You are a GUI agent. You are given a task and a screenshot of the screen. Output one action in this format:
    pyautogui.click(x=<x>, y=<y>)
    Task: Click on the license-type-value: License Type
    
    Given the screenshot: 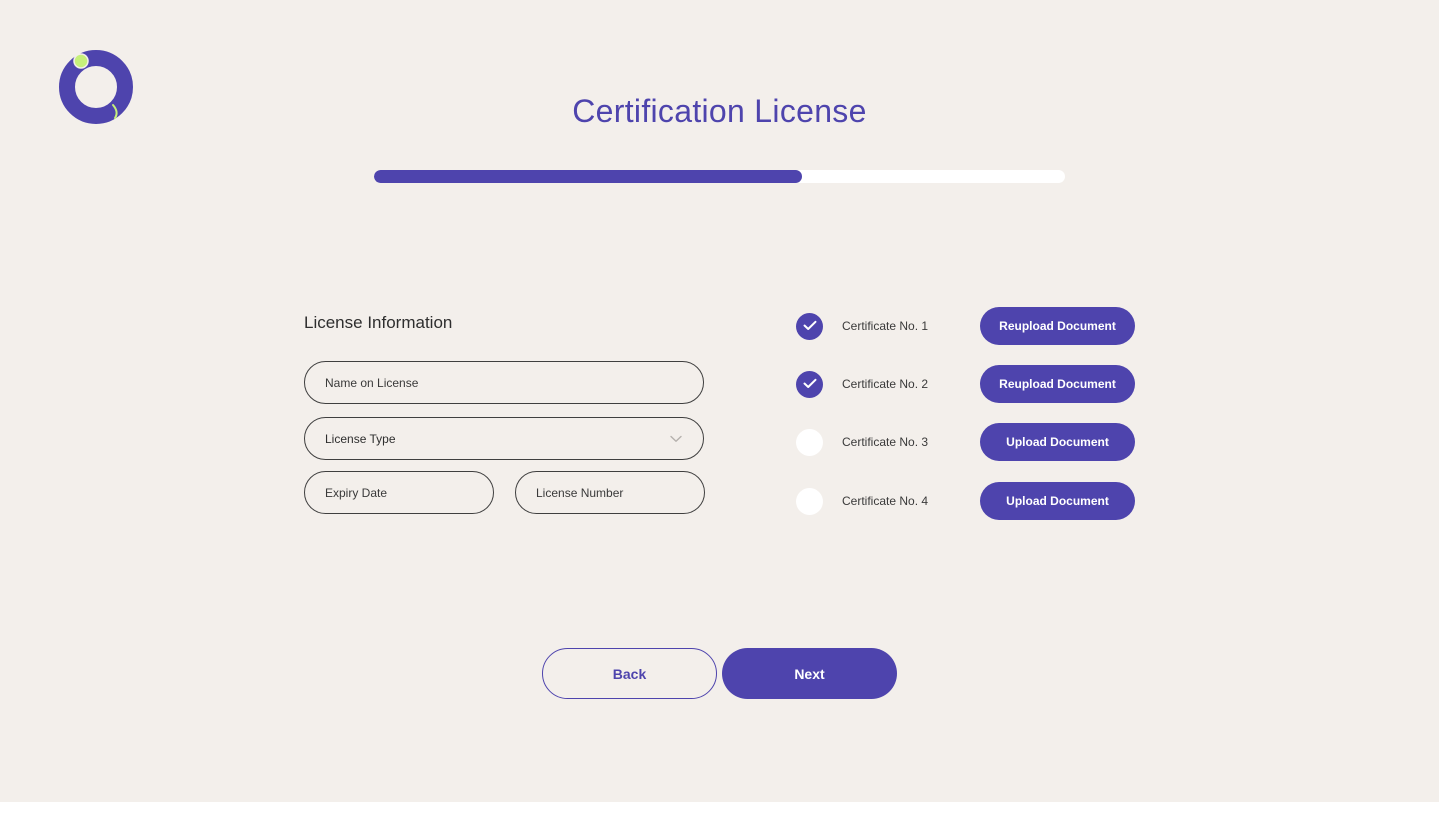 What is the action you would take?
    pyautogui.click(x=360, y=438)
    